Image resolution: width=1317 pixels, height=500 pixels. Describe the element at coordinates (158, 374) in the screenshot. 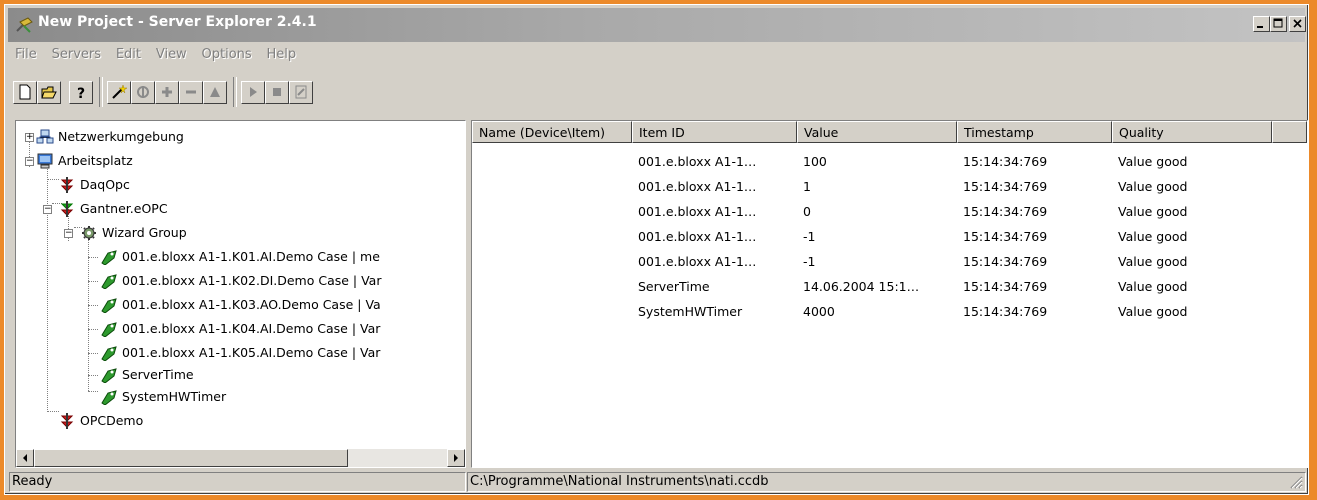

I see `tree-node-label: ServerTime` at that location.